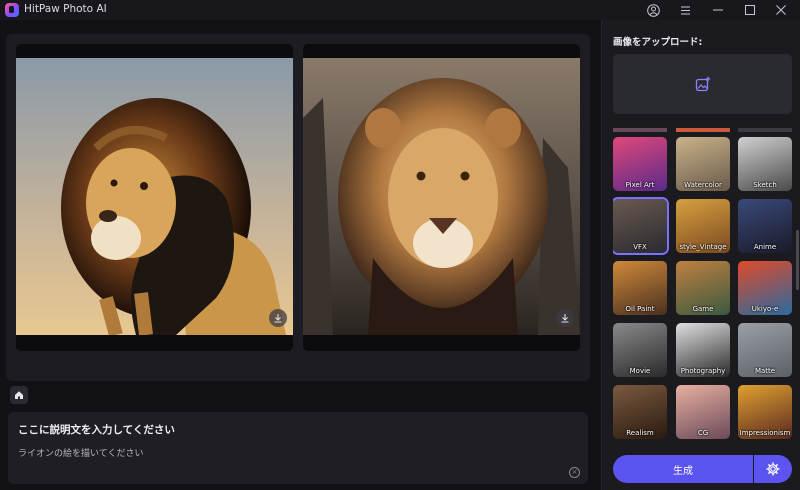 This screenshot has height=490, width=800. I want to click on title-bar: HitPaw Photo AI, so click(400, 10).